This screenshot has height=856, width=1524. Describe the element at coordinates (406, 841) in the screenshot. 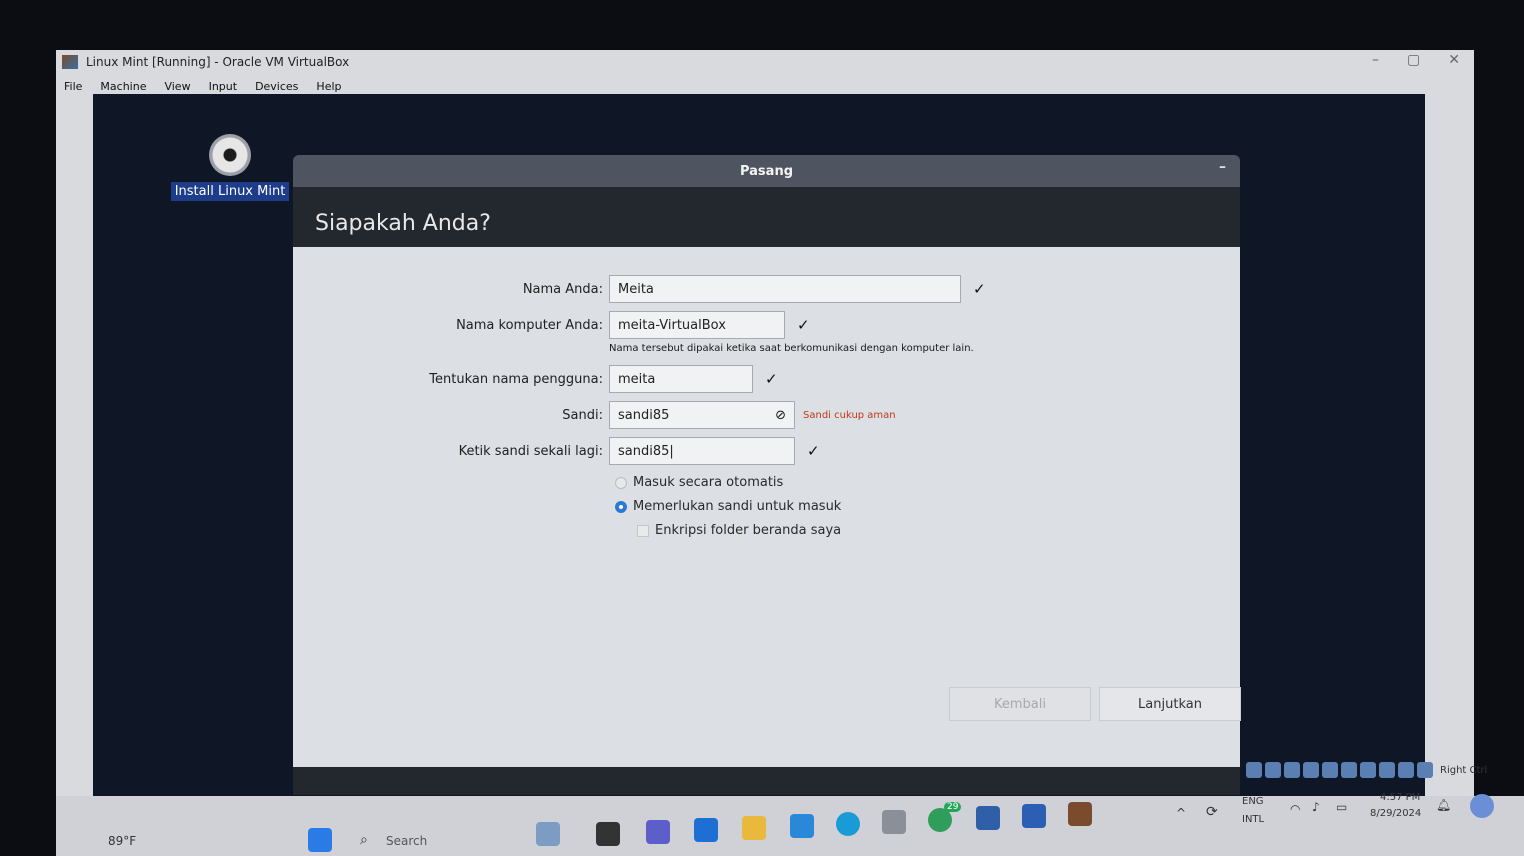

I see `taskbar-search: Search` at that location.